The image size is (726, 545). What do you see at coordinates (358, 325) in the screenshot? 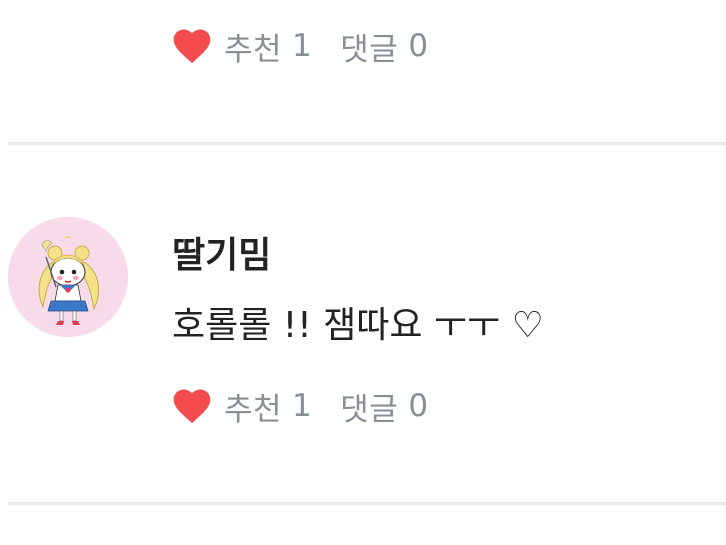
I see `comment-text: 호롤롤 !! 잼따요 ㅜㅜ ♡` at bounding box center [358, 325].